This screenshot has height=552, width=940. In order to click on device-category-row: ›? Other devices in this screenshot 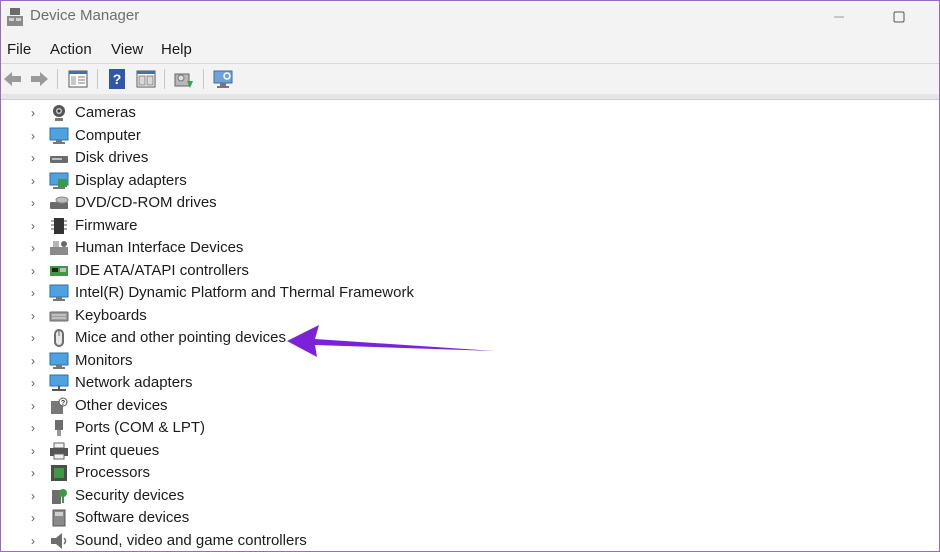, I will do `click(301, 406)`.